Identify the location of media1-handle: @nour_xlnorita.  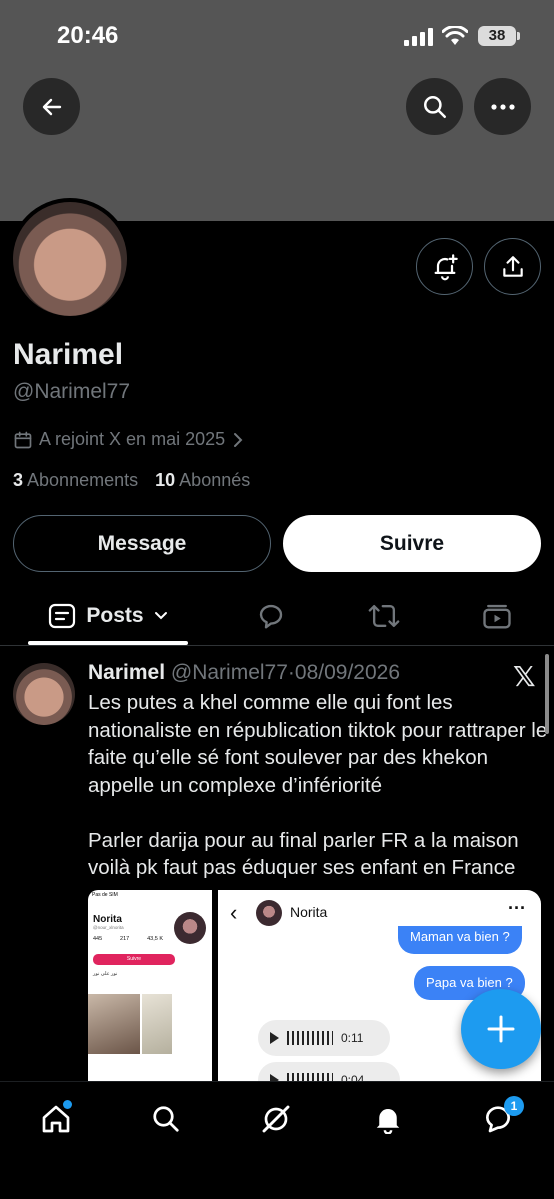
(108, 927).